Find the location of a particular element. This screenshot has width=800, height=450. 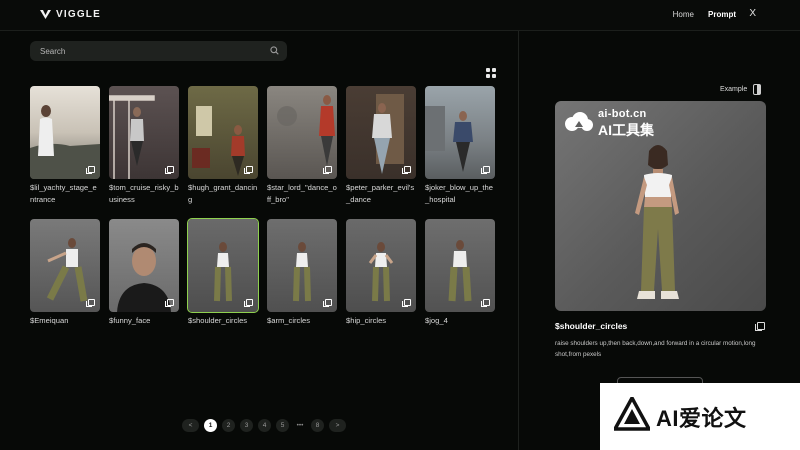

template-card: $funny_face is located at coordinates (144, 273).